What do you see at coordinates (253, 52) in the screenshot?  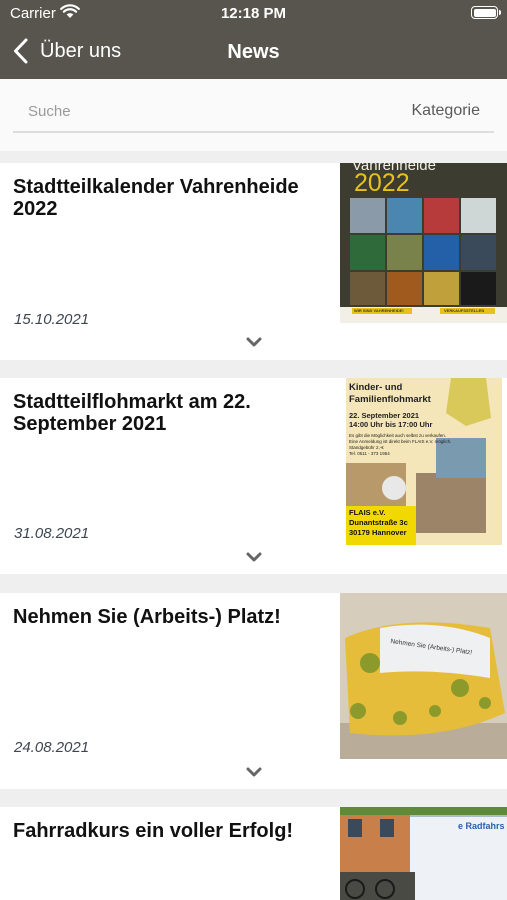 I see `page-title: News` at bounding box center [253, 52].